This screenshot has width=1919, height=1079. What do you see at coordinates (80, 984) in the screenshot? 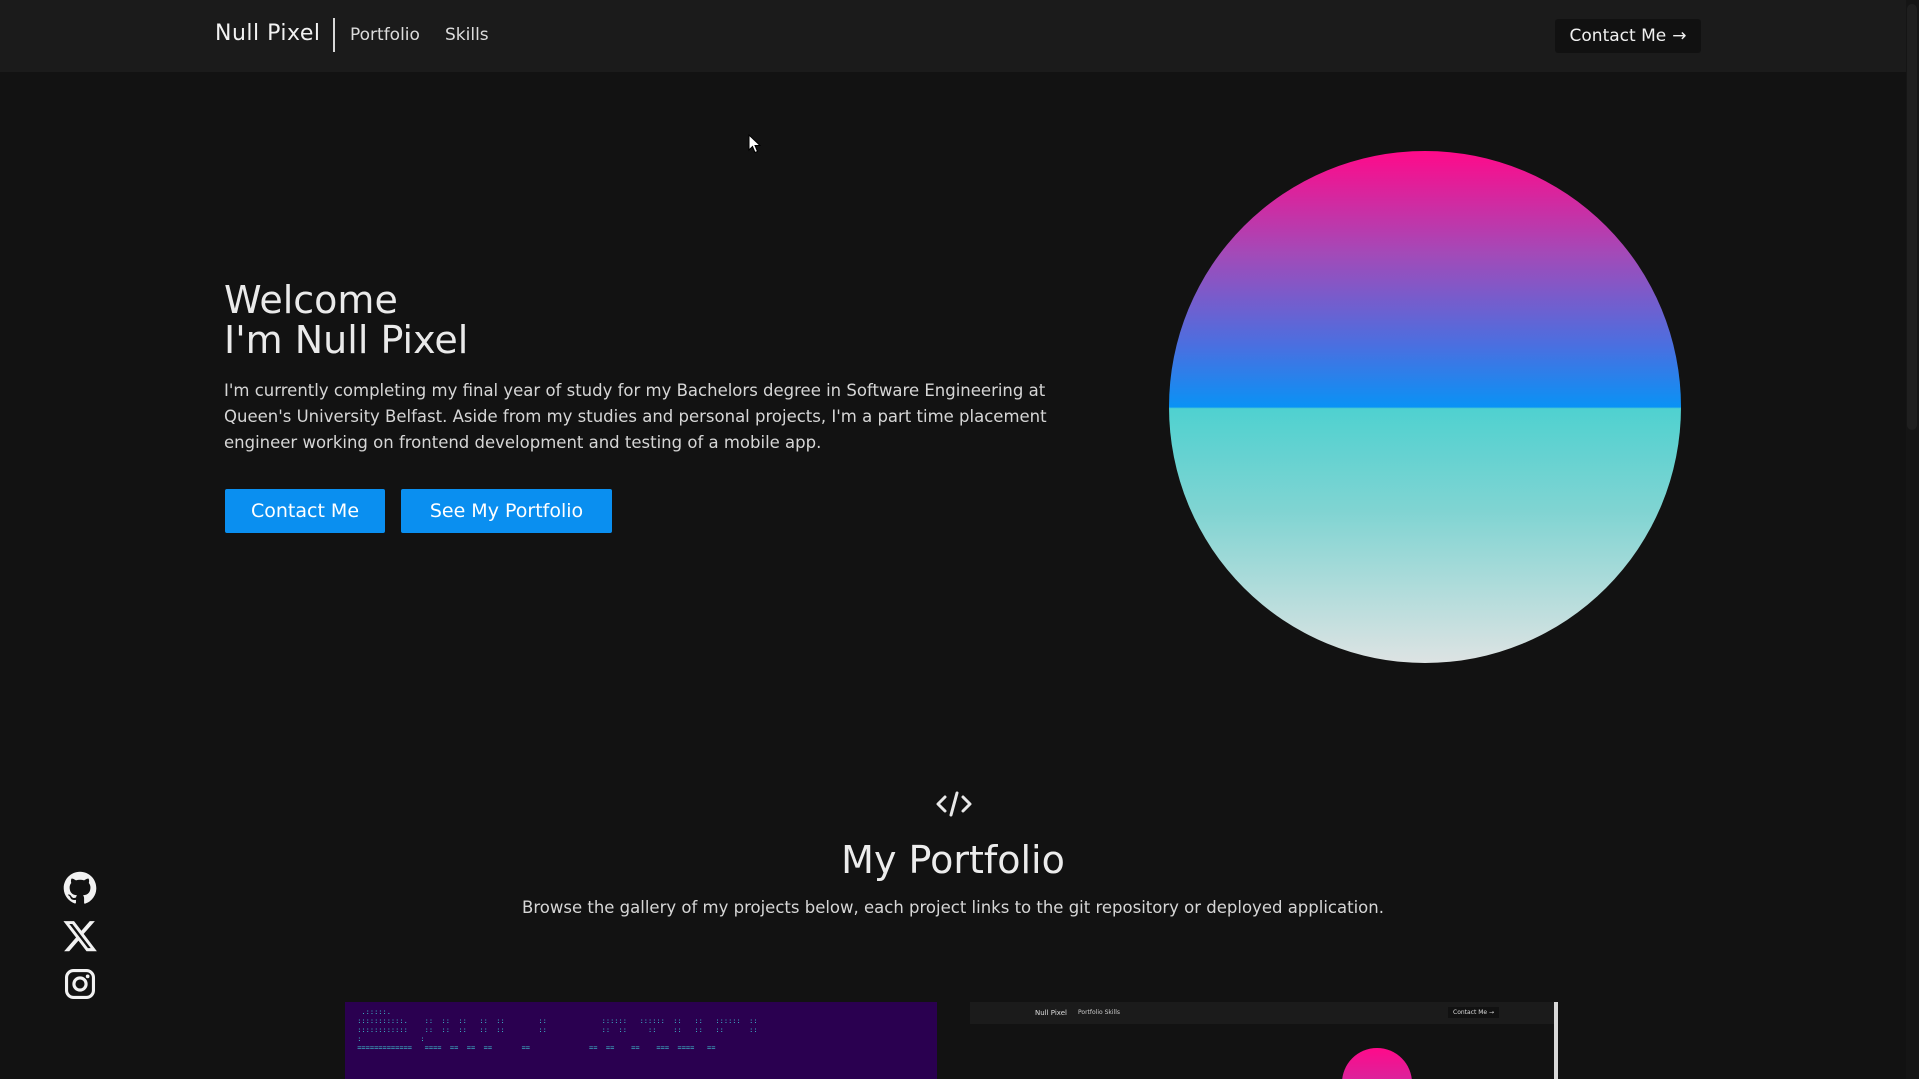
I see `instagram-icon` at bounding box center [80, 984].